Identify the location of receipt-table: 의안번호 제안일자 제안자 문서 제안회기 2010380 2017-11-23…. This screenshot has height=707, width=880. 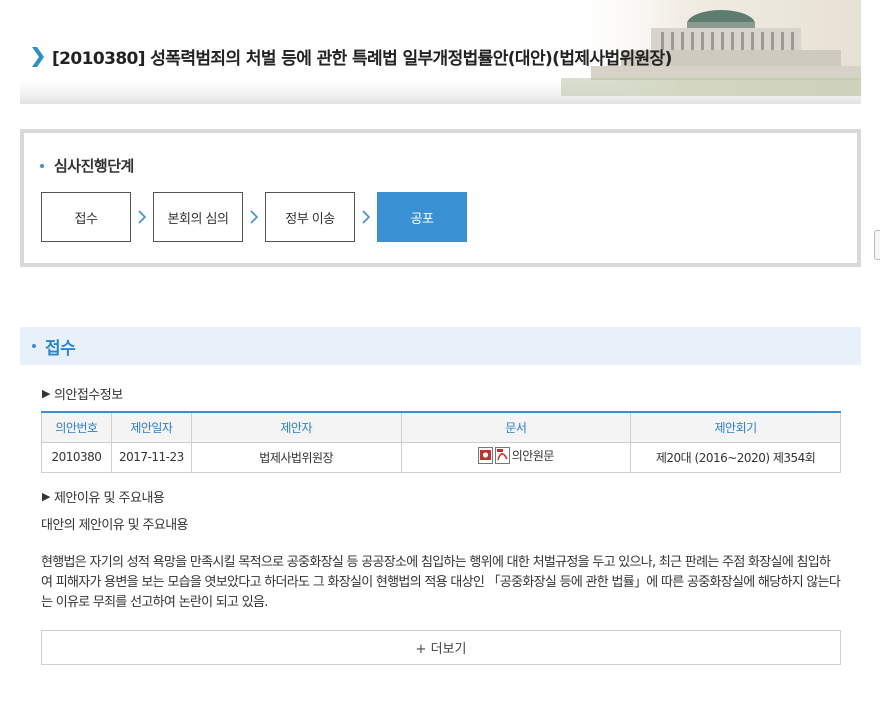
(441, 442).